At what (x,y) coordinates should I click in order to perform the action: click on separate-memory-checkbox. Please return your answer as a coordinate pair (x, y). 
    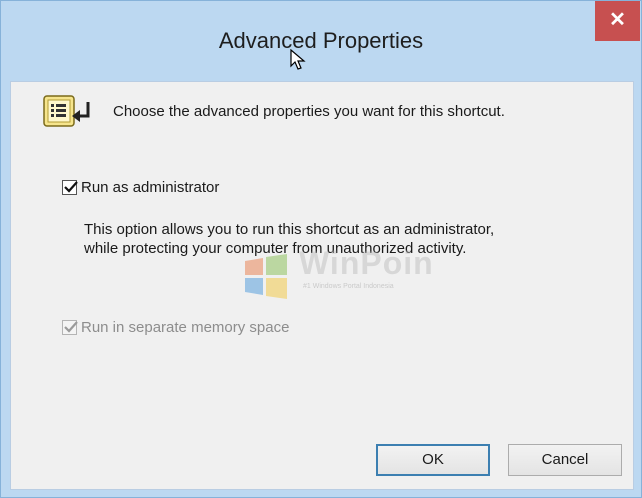
    Looking at the image, I should click on (70, 327).